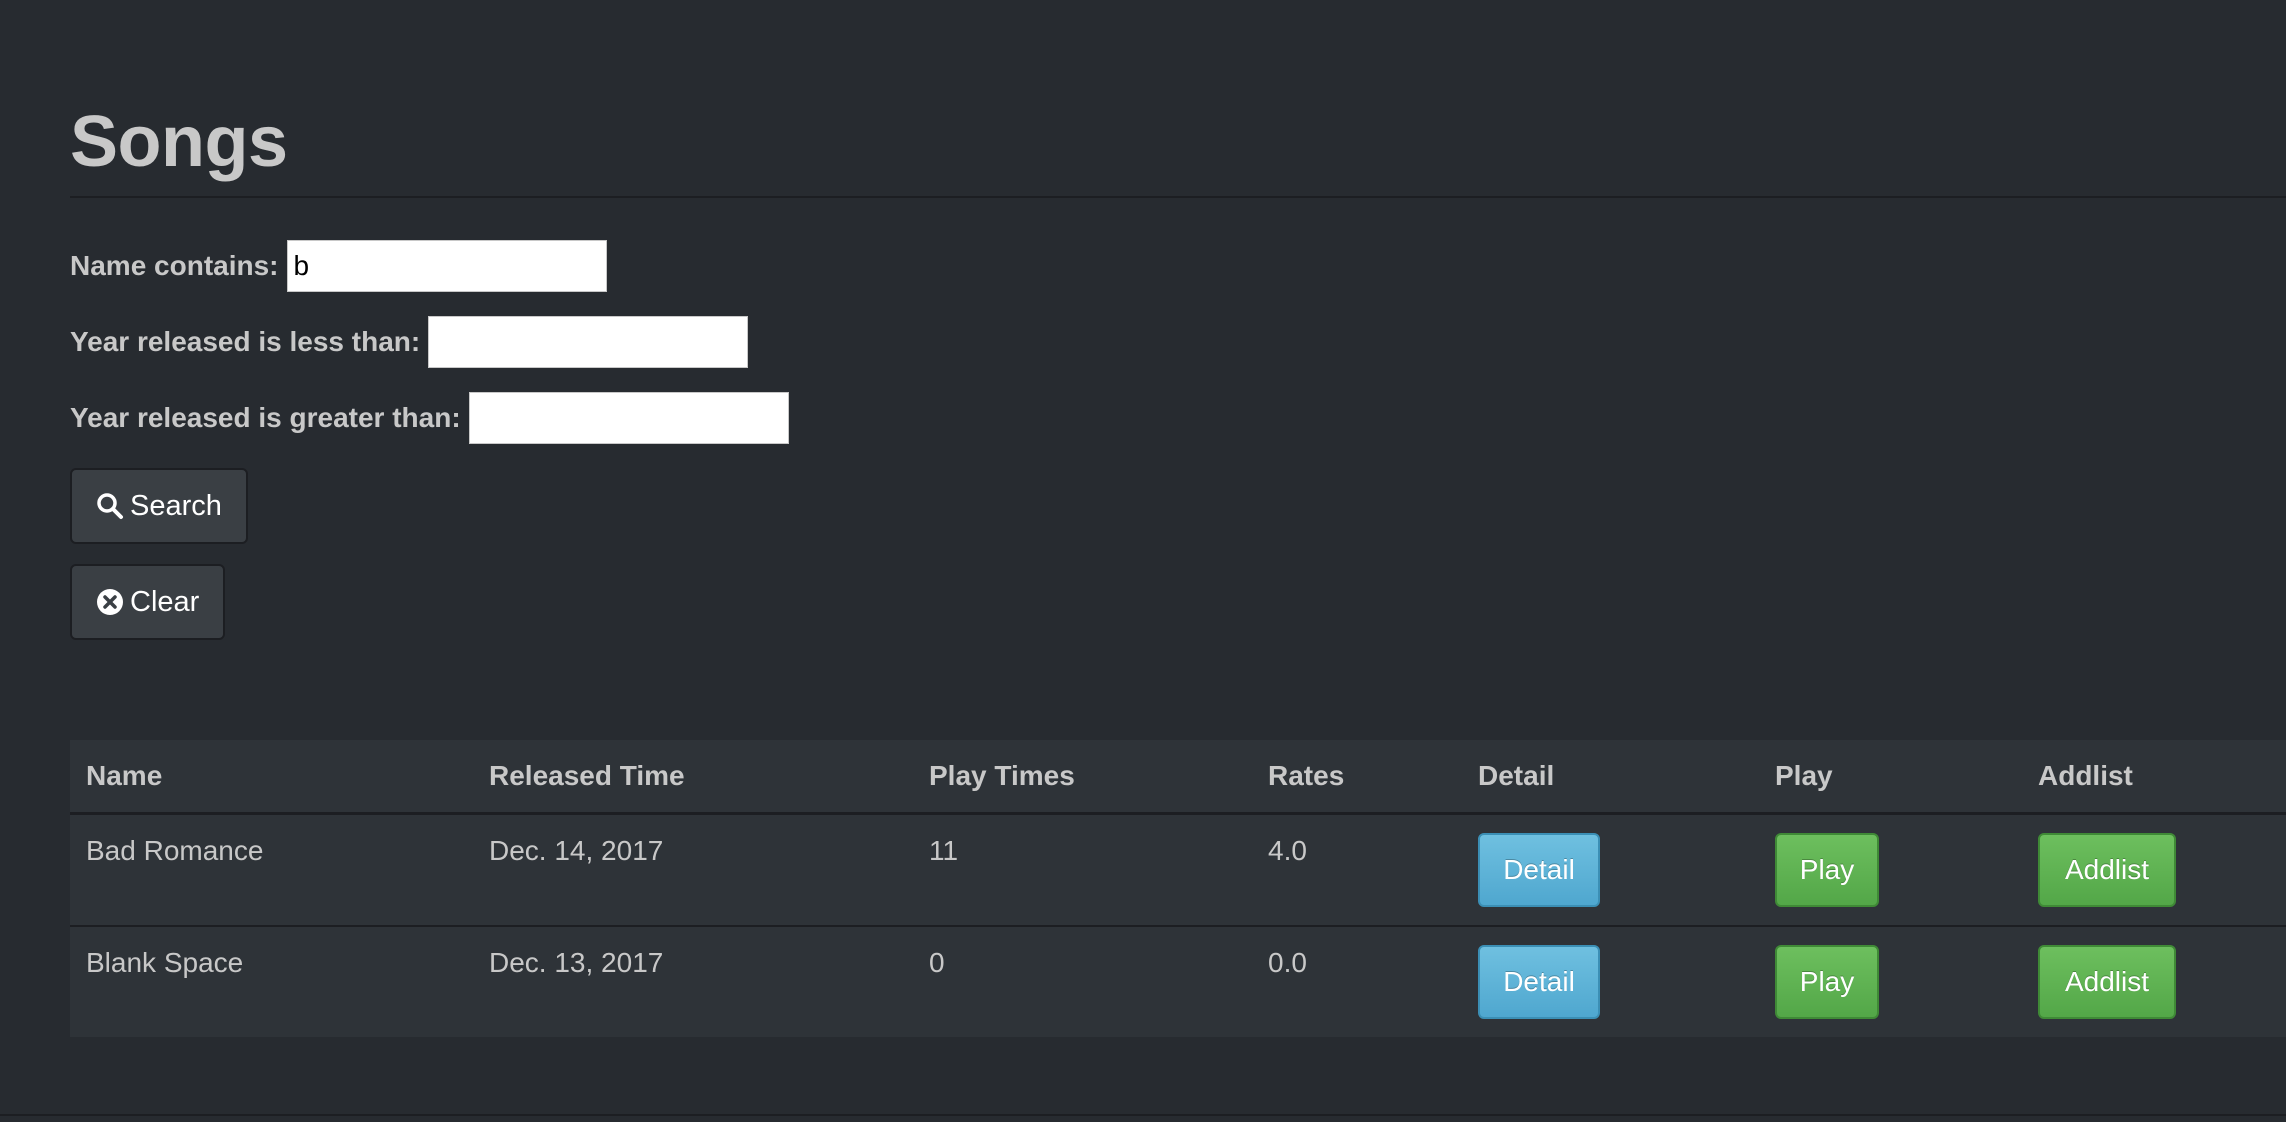 Image resolution: width=2286 pixels, height=1122 pixels. What do you see at coordinates (175, 850) in the screenshot?
I see `song-name: Bad Romance` at bounding box center [175, 850].